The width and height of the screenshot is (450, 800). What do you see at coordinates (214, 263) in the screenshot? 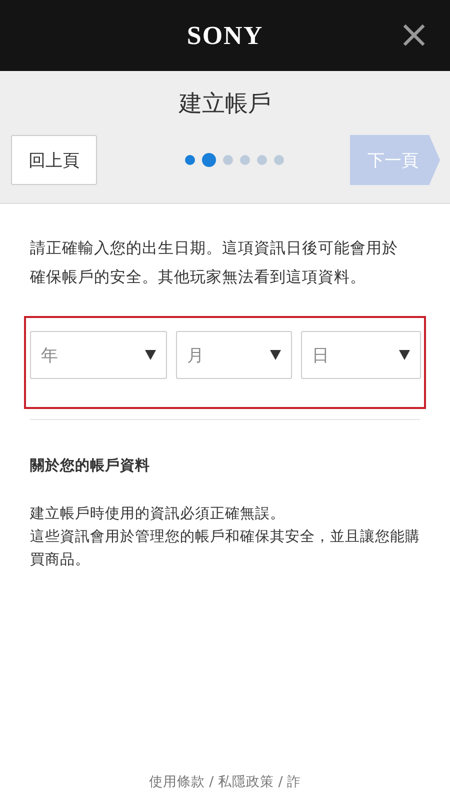
I see `intro-text: 請正確輸入您的出生日期。這項資訊日後可能會用於確保帳戶的安全。其他玩家無法看到這項資料。` at bounding box center [214, 263].